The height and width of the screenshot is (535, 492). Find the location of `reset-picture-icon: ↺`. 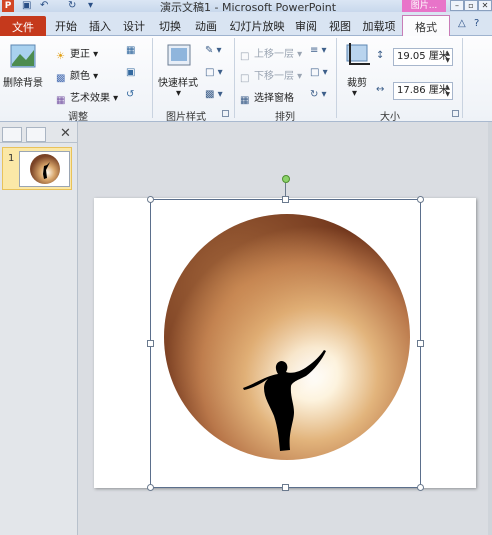

reset-picture-icon: ↺ is located at coordinates (130, 94).